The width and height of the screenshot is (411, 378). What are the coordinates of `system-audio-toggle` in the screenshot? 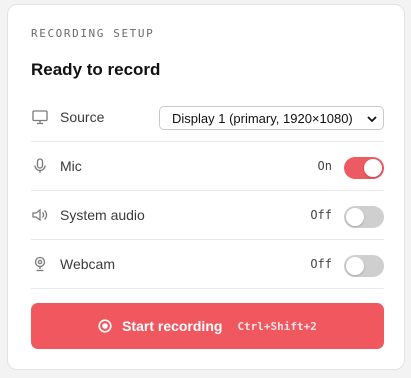 It's located at (364, 217).